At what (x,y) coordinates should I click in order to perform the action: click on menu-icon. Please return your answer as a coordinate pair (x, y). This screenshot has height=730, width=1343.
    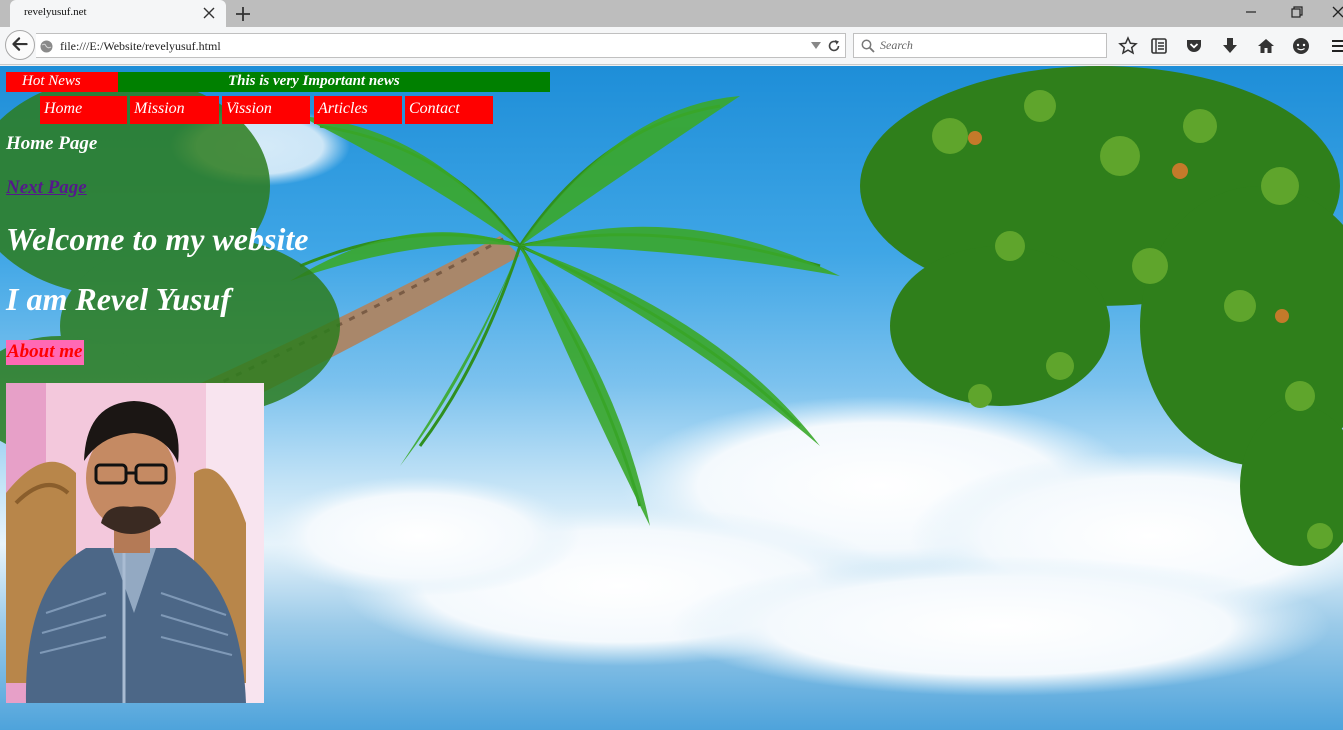
    Looking at the image, I should click on (1336, 46).